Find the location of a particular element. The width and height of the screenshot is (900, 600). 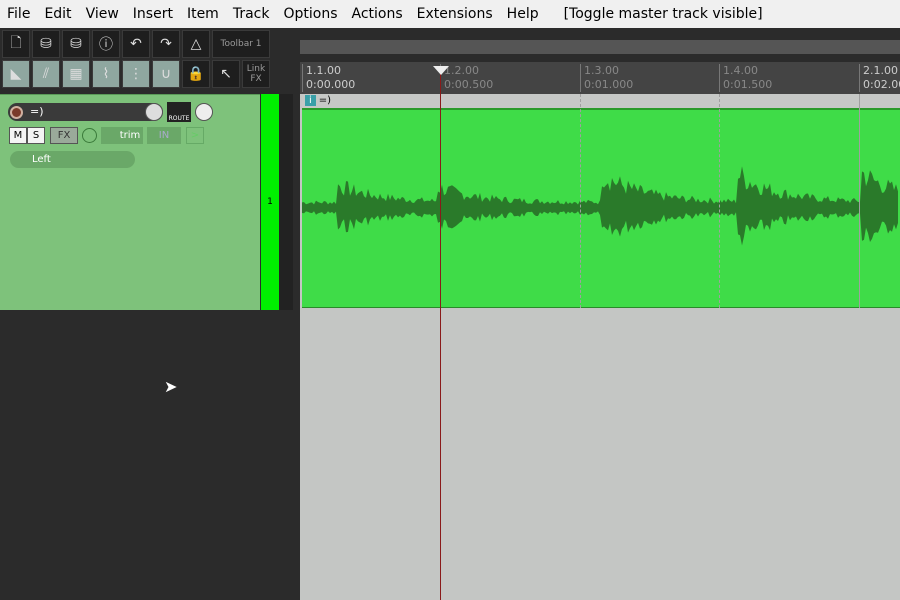

item-info-badge: i is located at coordinates (310, 100).